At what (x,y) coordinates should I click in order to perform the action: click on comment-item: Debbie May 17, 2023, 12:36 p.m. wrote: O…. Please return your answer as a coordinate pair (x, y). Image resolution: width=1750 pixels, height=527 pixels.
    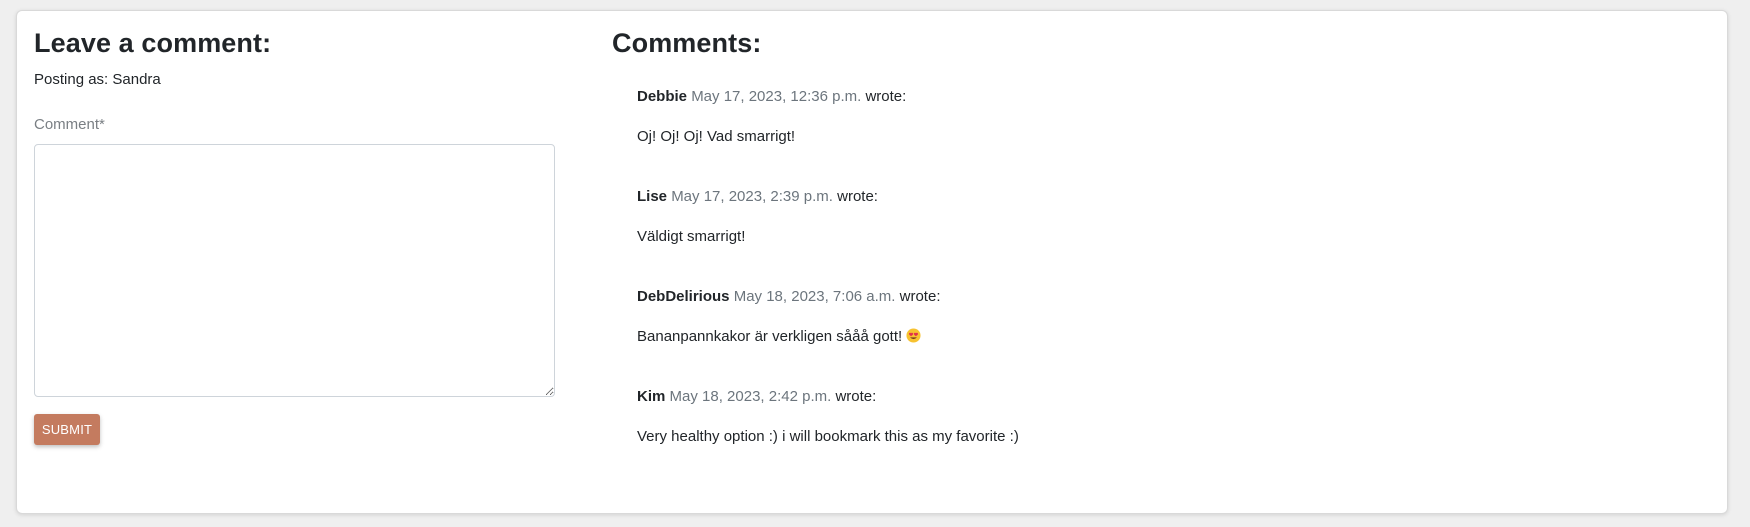
    Looking at the image, I should click on (1157, 117).